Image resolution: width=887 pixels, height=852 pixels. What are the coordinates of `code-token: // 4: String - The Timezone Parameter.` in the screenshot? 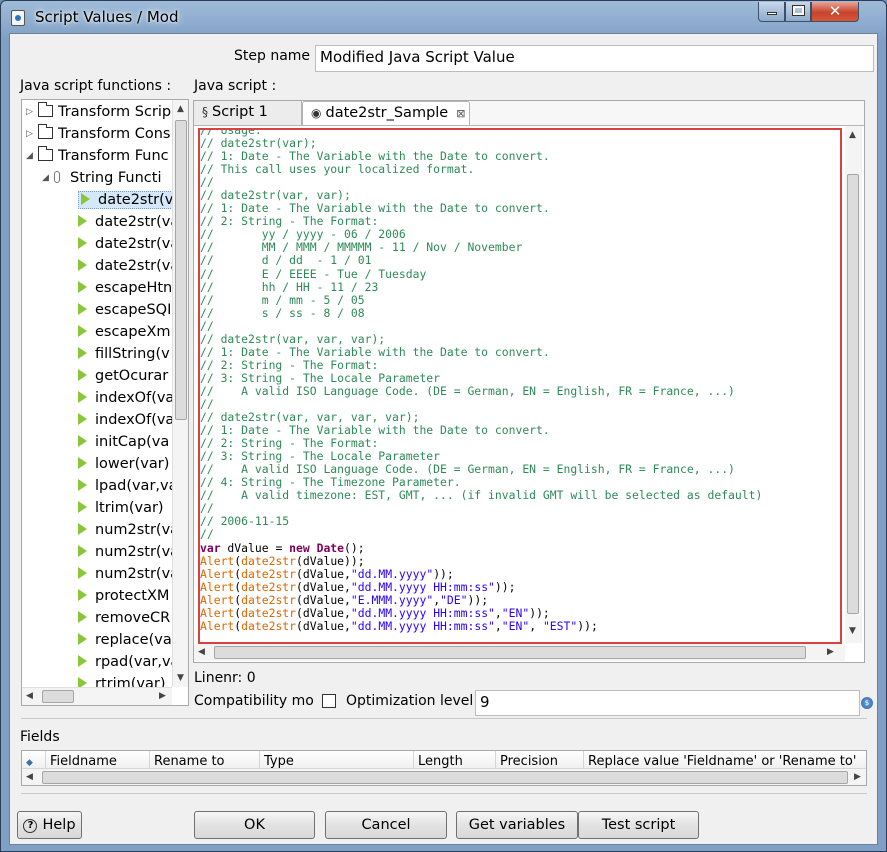 It's located at (330, 482).